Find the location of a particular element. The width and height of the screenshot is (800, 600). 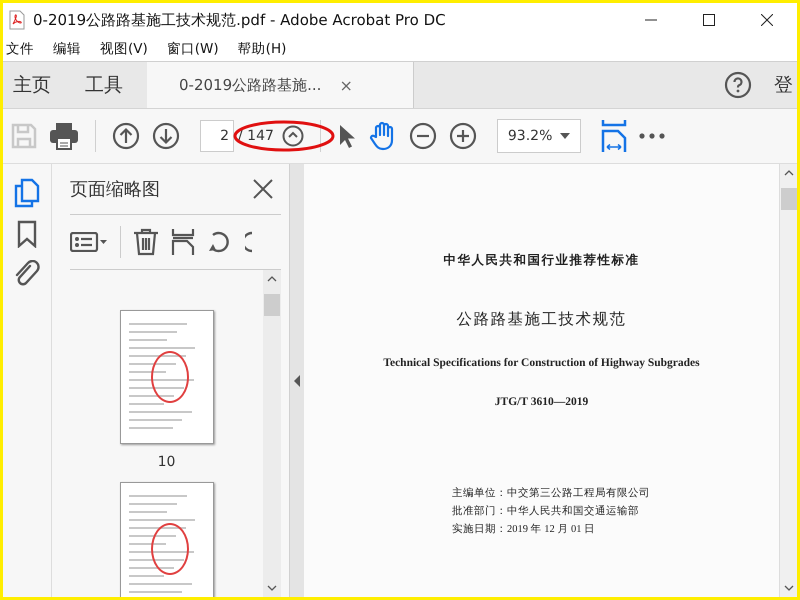

document-english-title: Technical Specifications for Construction of Highway Subgrades is located at coordinates (541, 363).